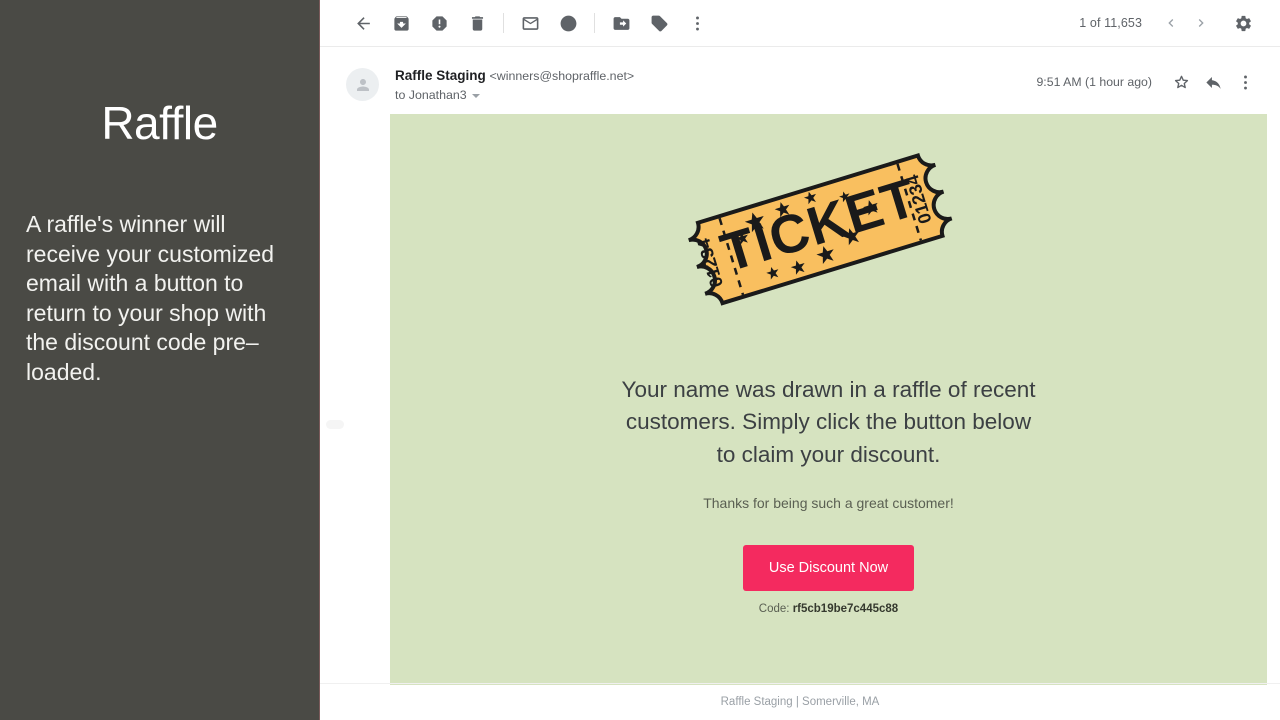  I want to click on previous-message-button, so click(1171, 23).